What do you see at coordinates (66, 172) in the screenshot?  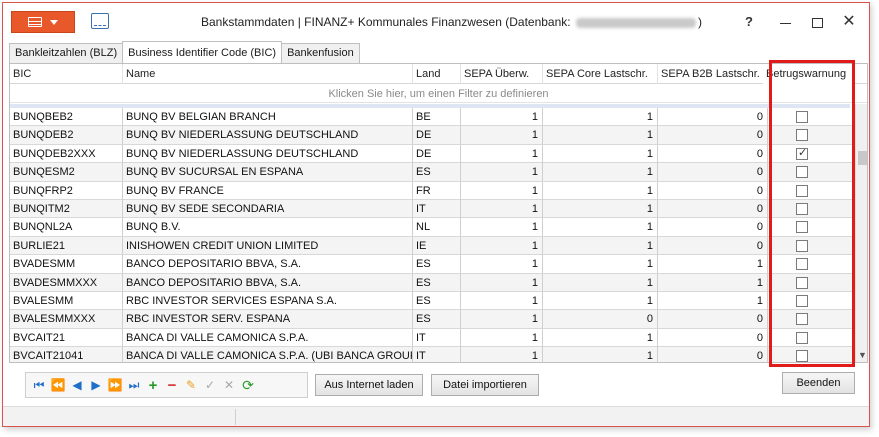 I see `cell-bic: BUNQESM2` at bounding box center [66, 172].